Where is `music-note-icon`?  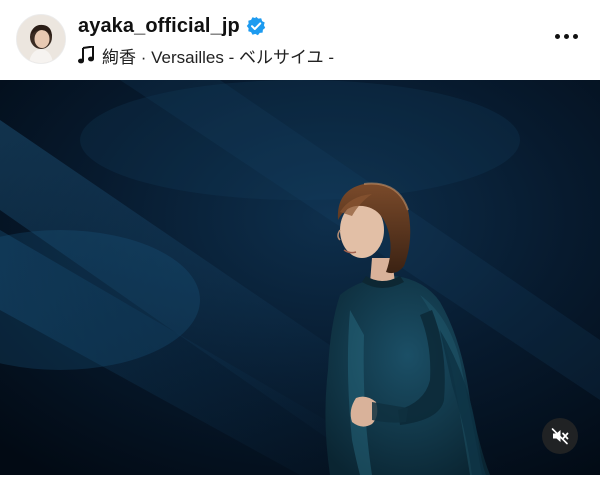
music-note-icon is located at coordinates (86, 54).